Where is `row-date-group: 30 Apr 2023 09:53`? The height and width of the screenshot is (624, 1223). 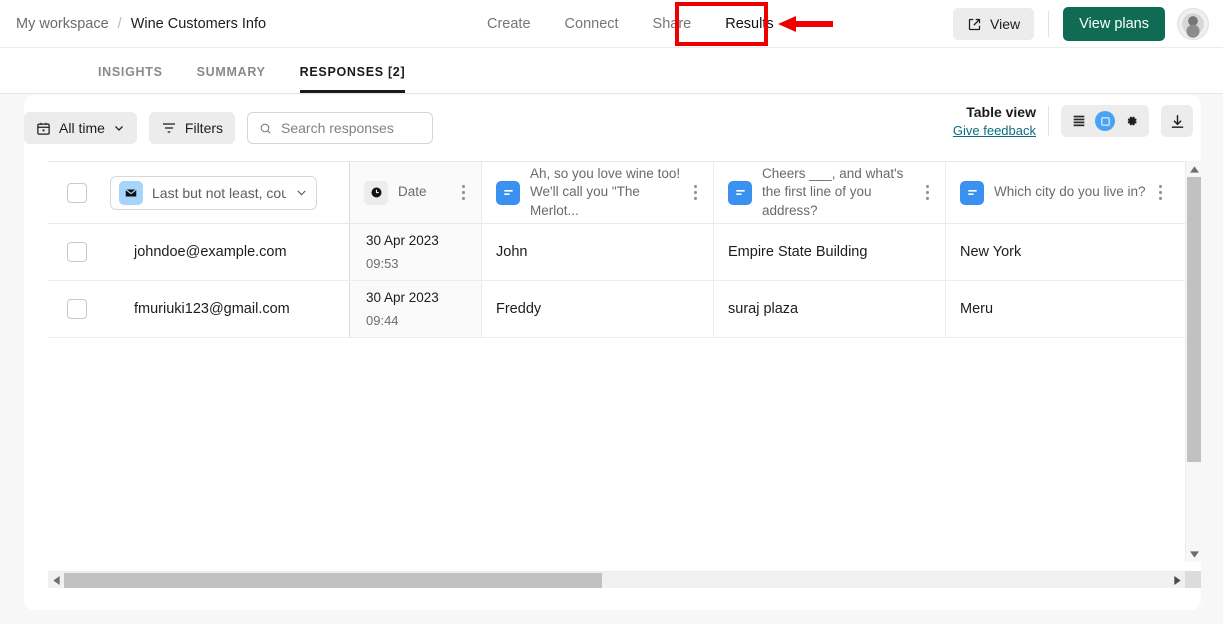
row-date-group: 30 Apr 2023 09:53 is located at coordinates (402, 252).